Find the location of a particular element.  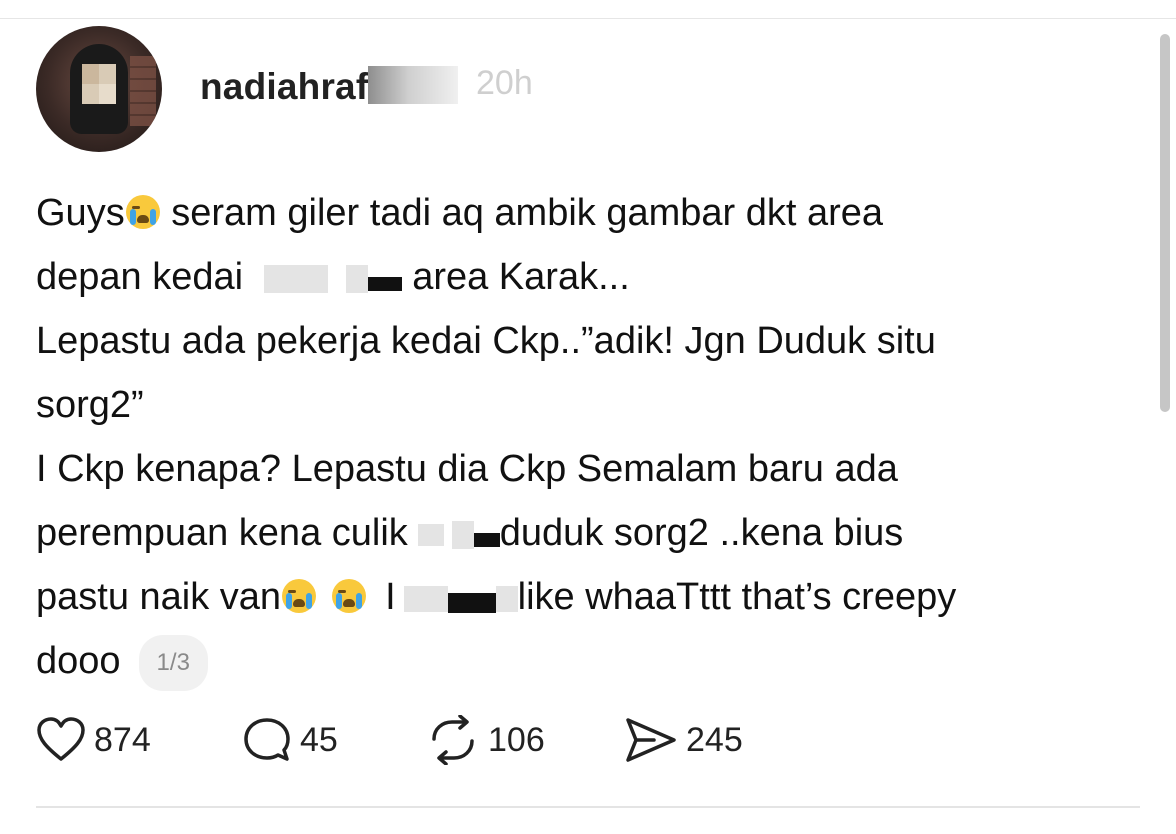

share-count: 245 is located at coordinates (714, 739).